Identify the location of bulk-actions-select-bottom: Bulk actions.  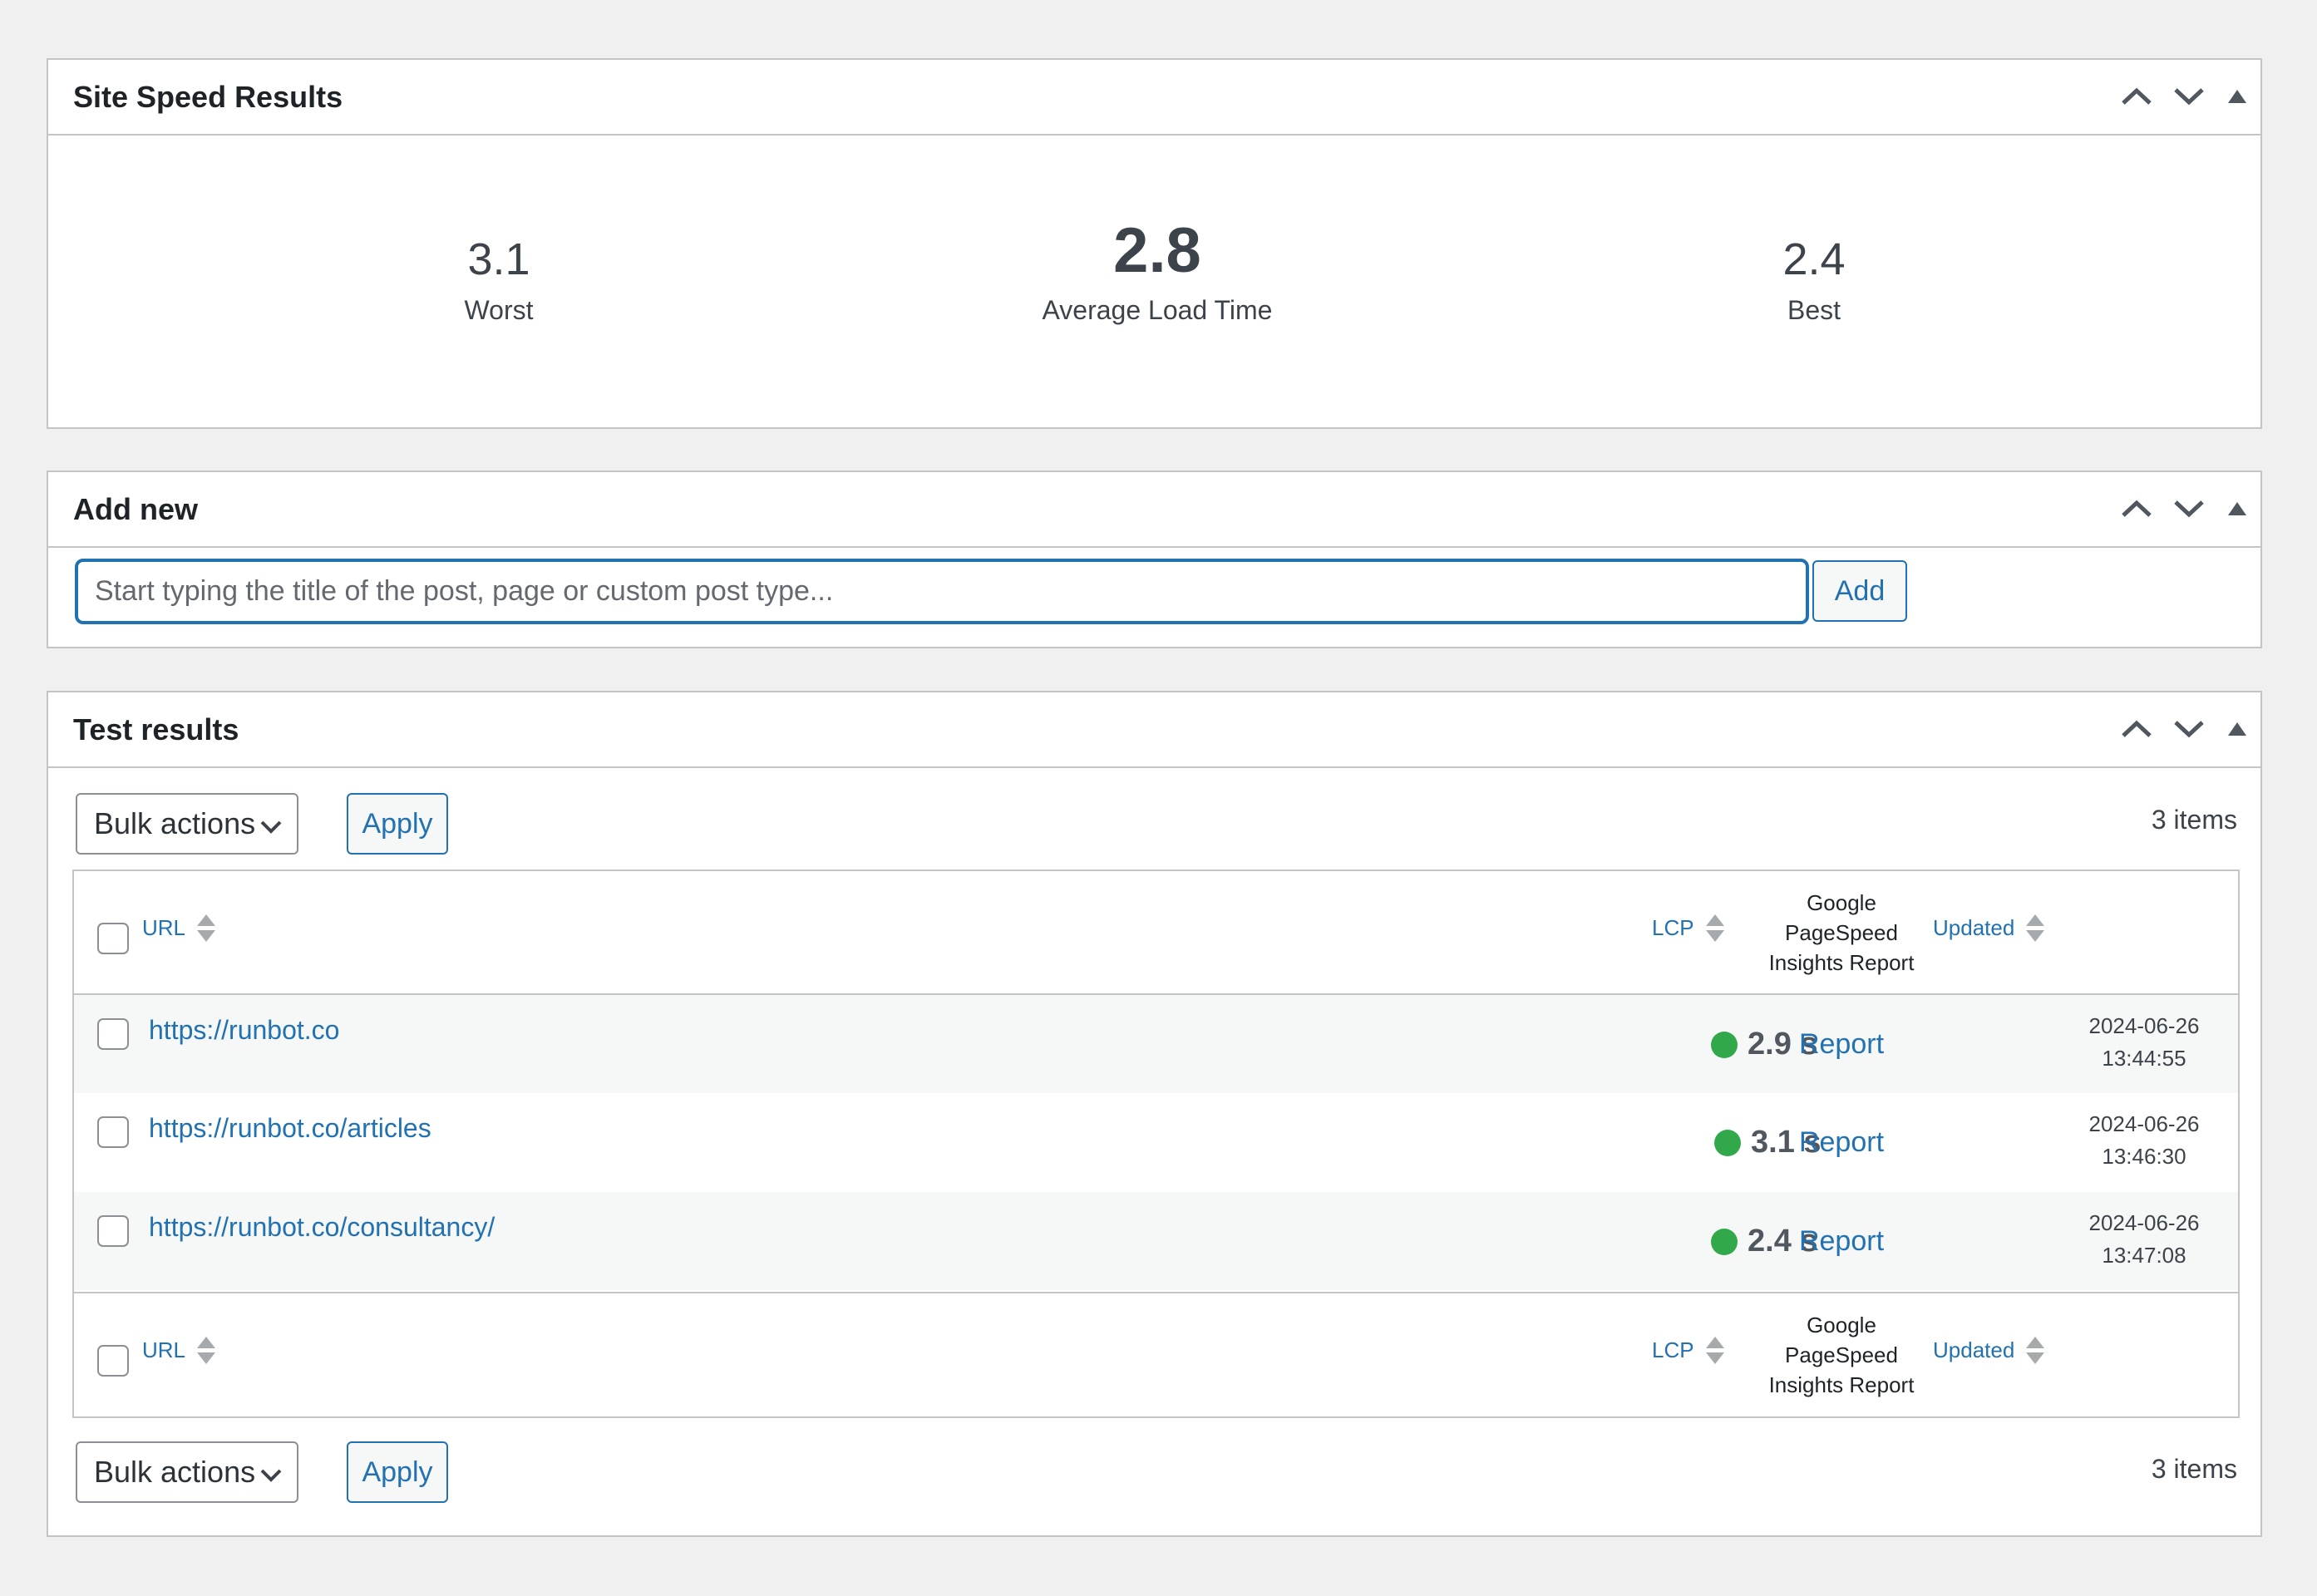
(187, 1472).